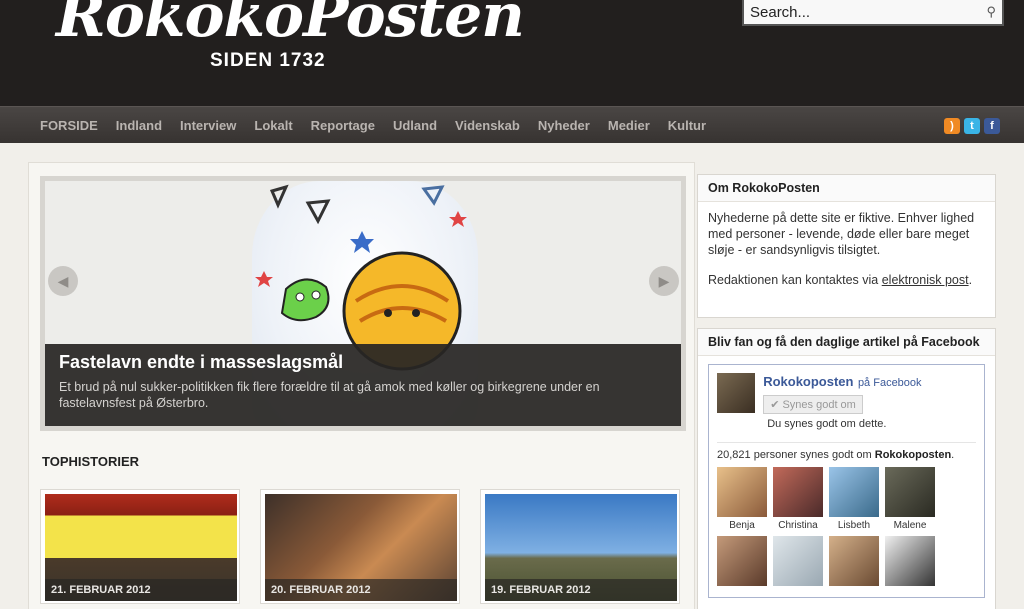  What do you see at coordinates (564, 125) in the screenshot?
I see `nav-item-nyheder: Nyheder` at bounding box center [564, 125].